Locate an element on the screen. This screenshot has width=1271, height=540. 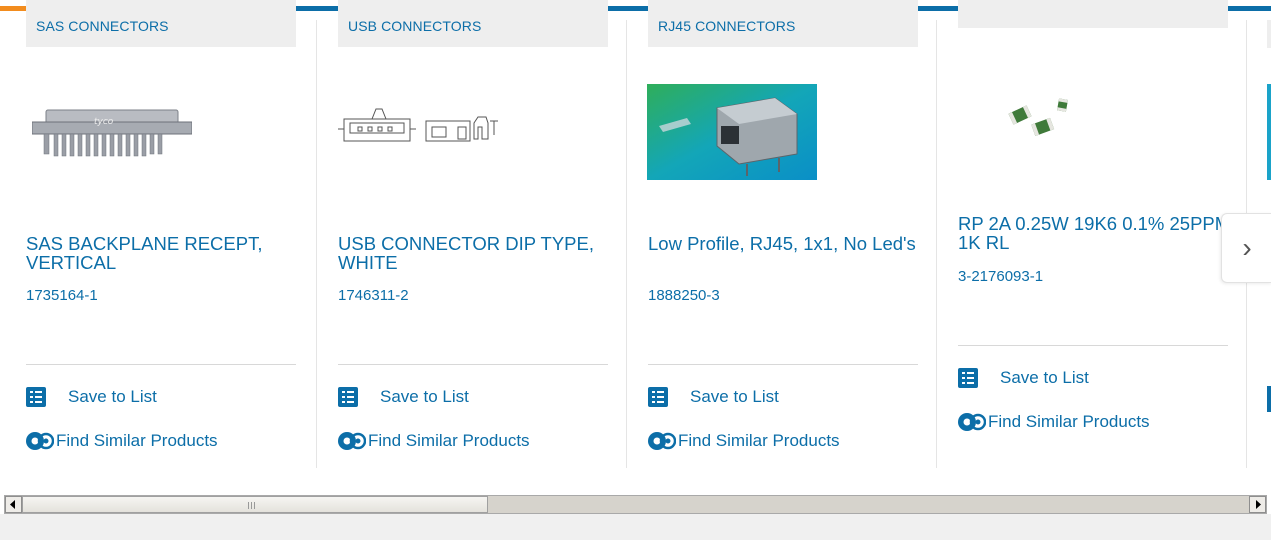
next-card-tab-peek is located at coordinates (1269, 34).